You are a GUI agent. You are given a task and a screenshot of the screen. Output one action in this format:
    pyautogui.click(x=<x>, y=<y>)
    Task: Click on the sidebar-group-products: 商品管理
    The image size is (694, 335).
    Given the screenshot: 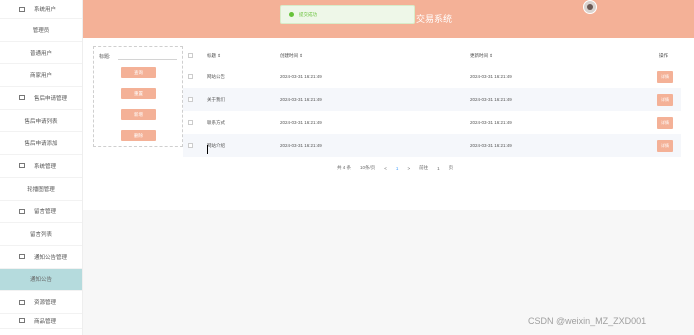 What is the action you would take?
    pyautogui.click(x=41, y=321)
    